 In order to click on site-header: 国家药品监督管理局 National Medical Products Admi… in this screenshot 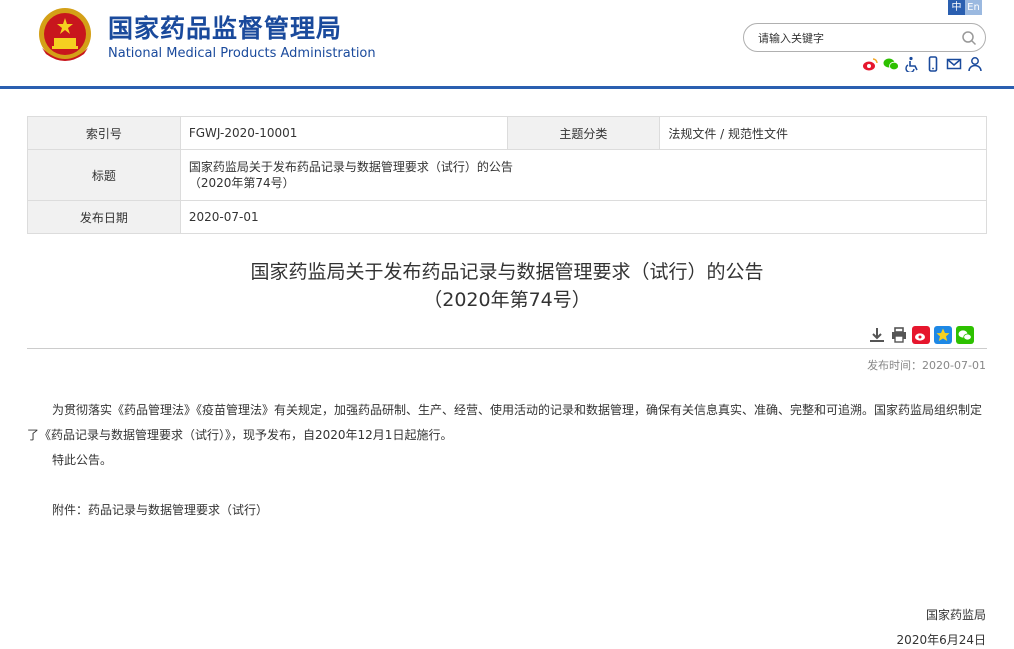, I will do `click(507, 44)`.